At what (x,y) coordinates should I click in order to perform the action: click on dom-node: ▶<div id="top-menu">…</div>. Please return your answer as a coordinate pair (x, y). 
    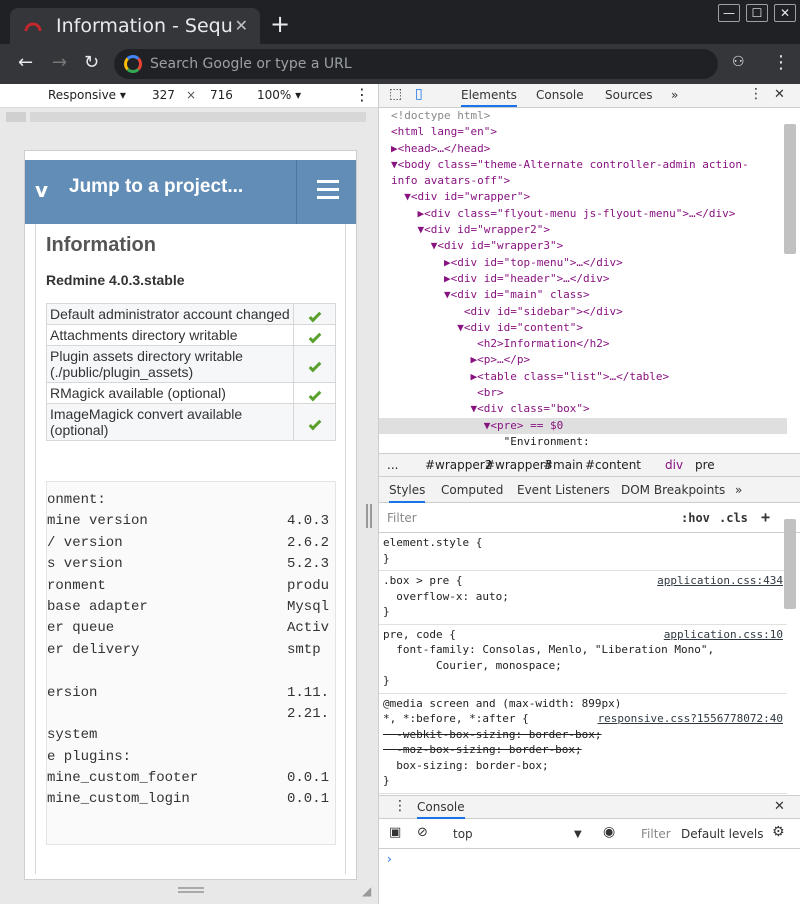
    Looking at the image, I should click on (583, 263).